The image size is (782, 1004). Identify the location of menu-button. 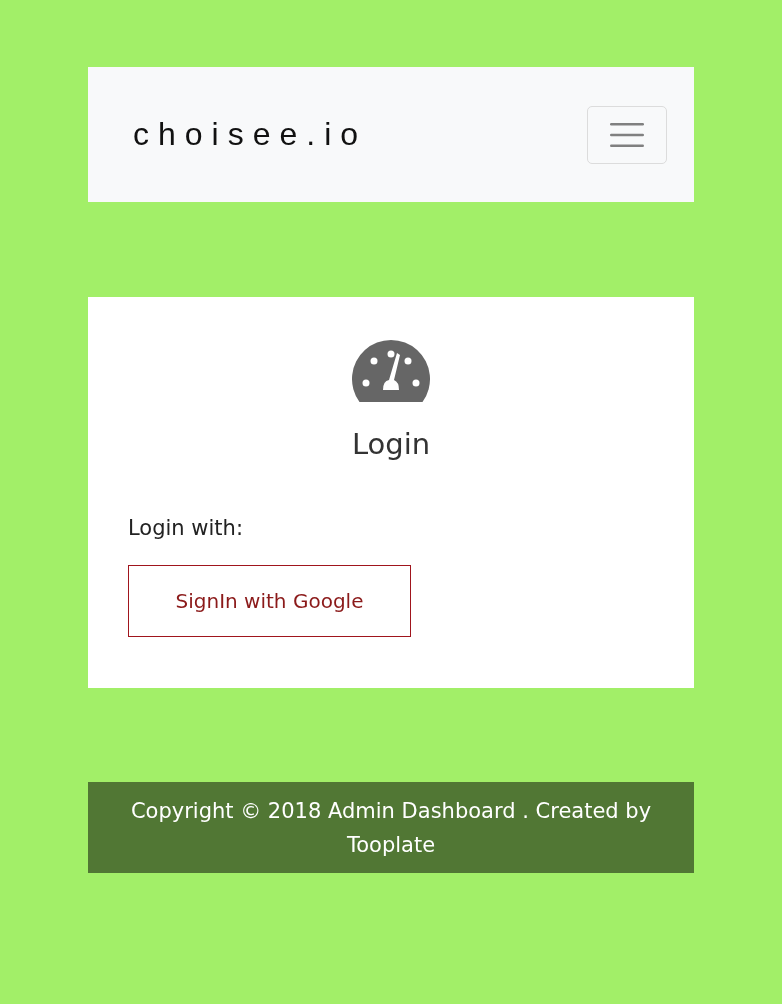
(627, 134).